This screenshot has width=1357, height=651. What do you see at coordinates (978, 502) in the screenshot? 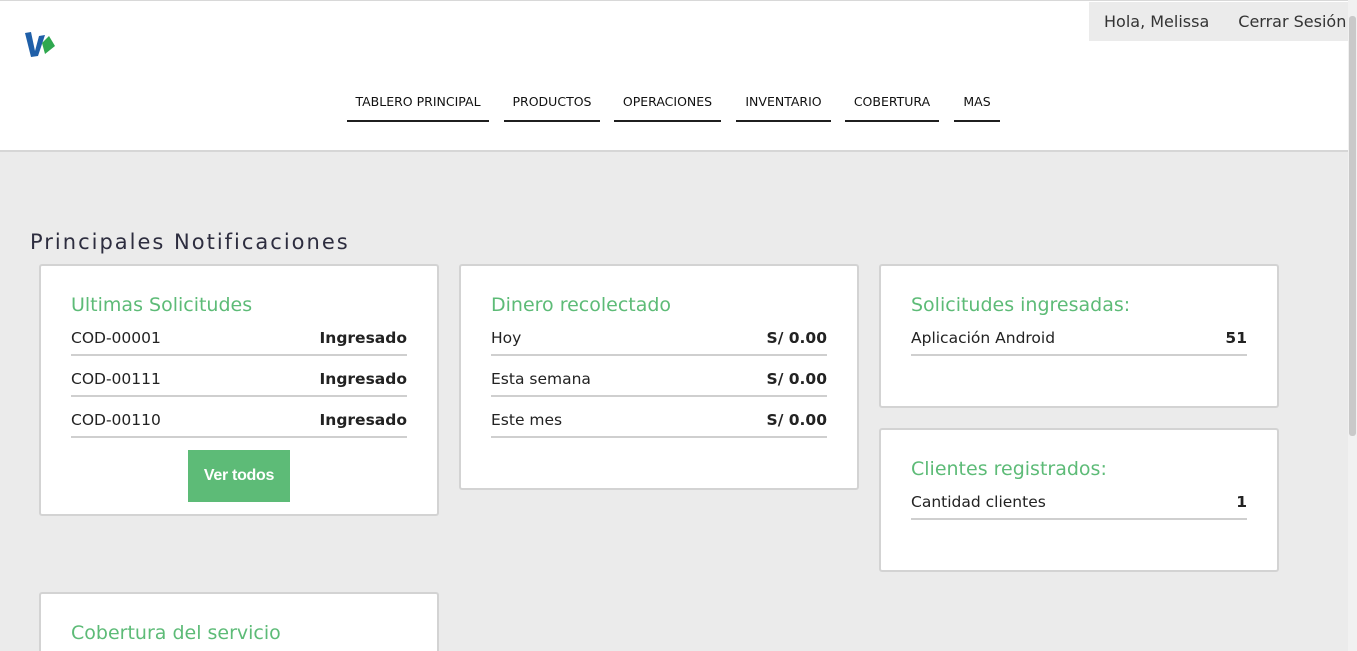
I see `clients-label: Cantidad clientes` at bounding box center [978, 502].